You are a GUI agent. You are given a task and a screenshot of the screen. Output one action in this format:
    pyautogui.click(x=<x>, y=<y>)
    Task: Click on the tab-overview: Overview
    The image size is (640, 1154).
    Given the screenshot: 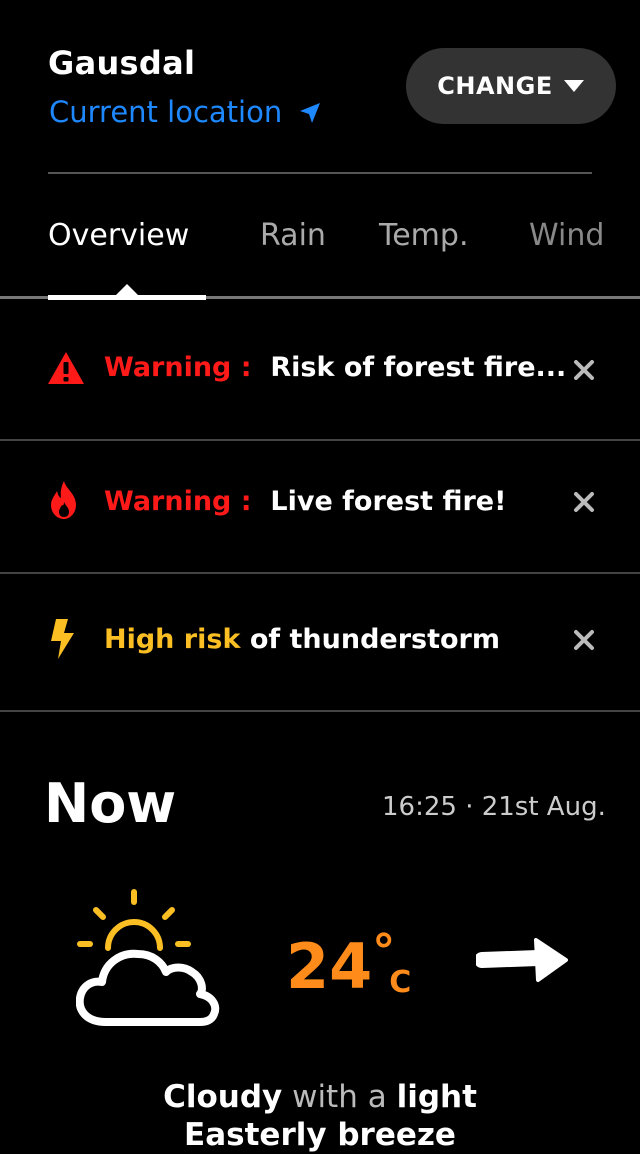 What is the action you would take?
    pyautogui.click(x=118, y=235)
    